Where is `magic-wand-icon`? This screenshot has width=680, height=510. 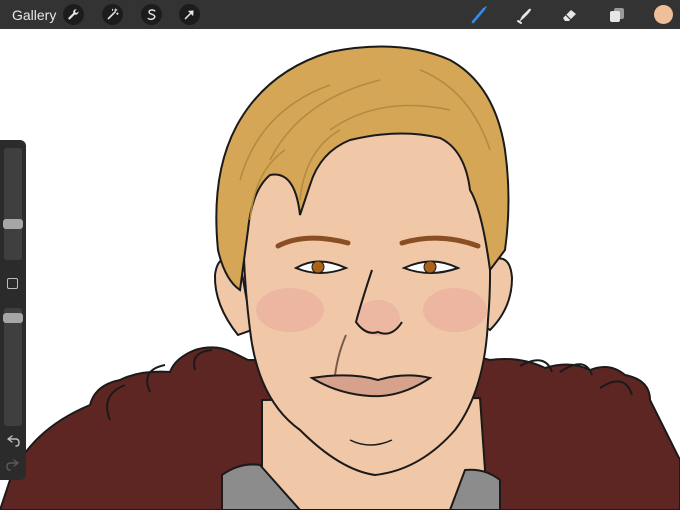 magic-wand-icon is located at coordinates (113, 14).